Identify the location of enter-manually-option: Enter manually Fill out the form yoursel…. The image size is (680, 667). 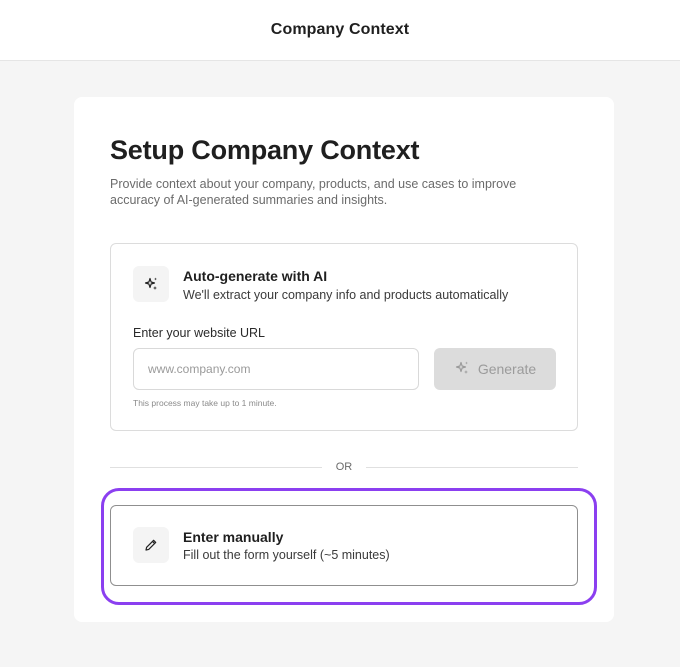
(344, 545).